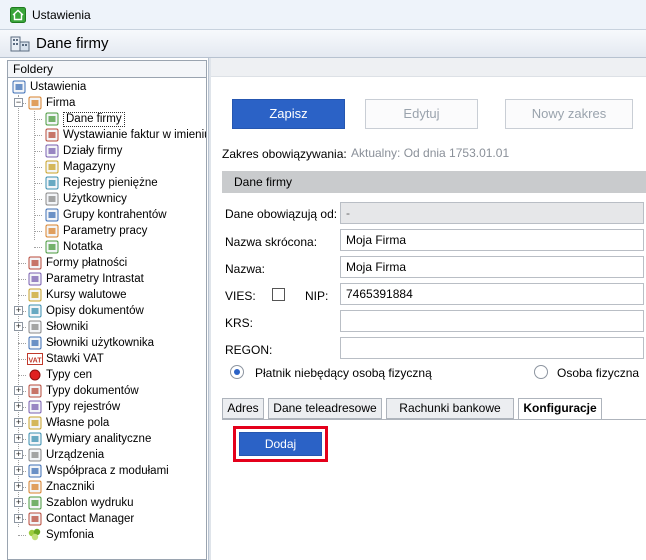 The height and width of the screenshot is (560, 646). I want to click on custom-fields-icon, so click(35, 423).